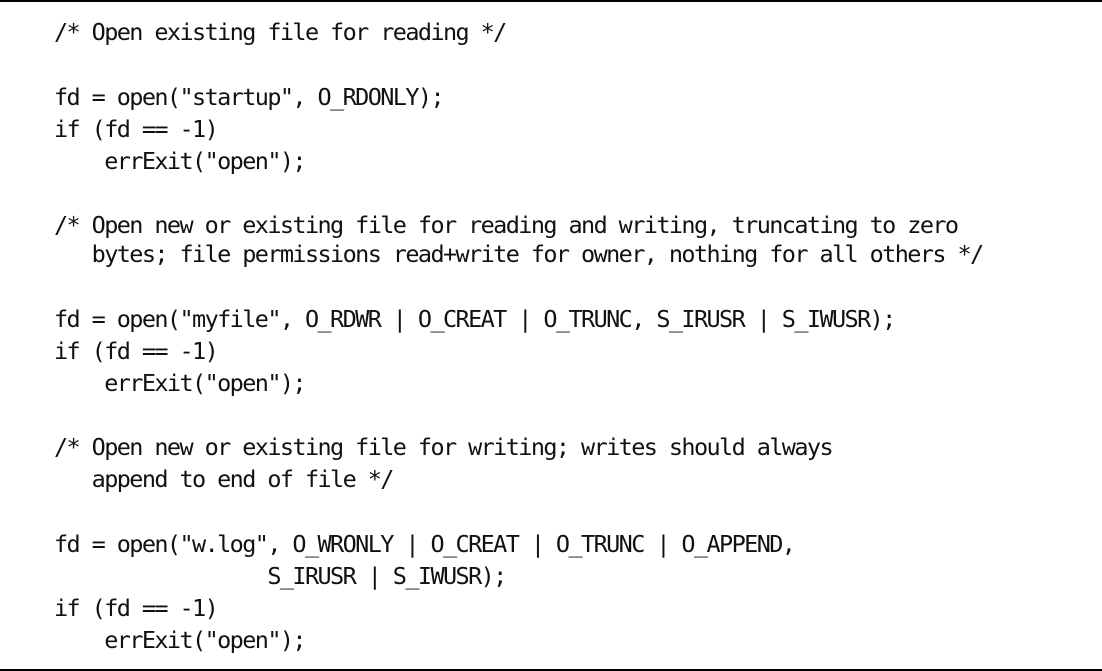 The image size is (1102, 671). What do you see at coordinates (280, 32) in the screenshot?
I see `code-line: /* Open existing file for reading */` at bounding box center [280, 32].